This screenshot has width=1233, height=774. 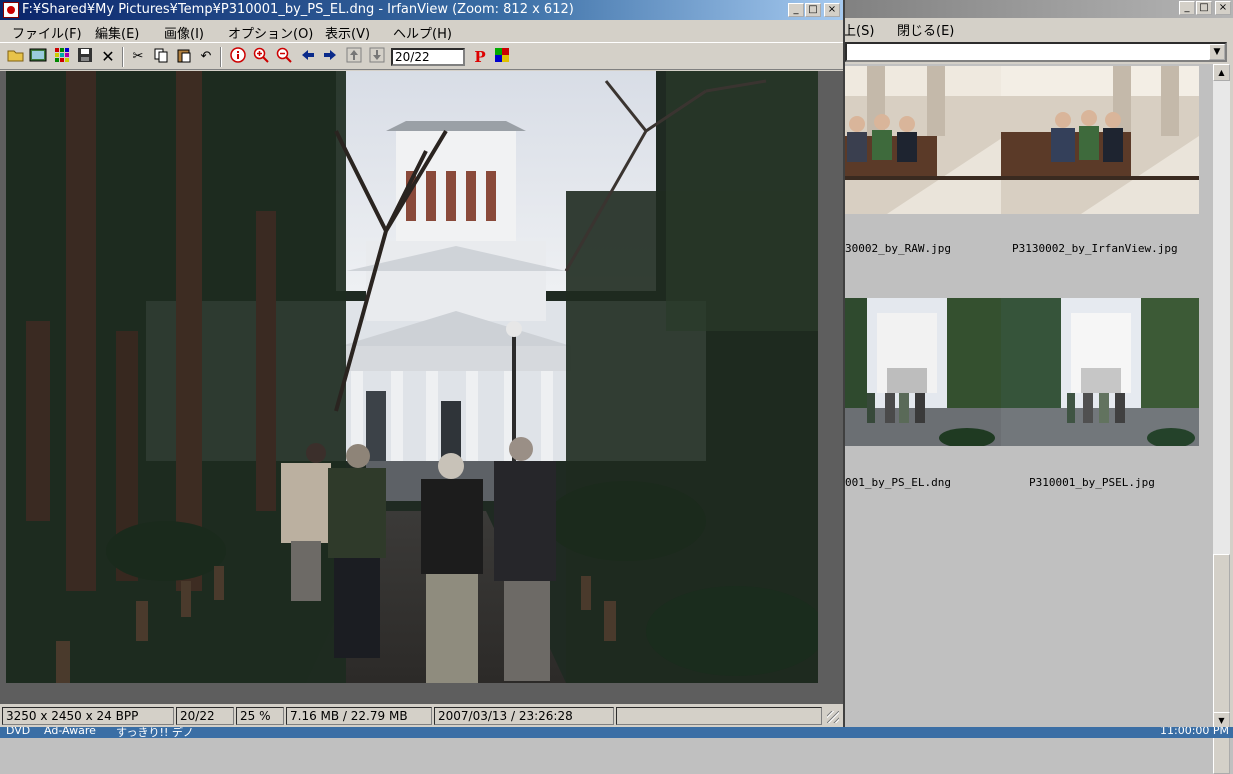 What do you see at coordinates (85, 57) in the screenshot?
I see `save-icon` at bounding box center [85, 57].